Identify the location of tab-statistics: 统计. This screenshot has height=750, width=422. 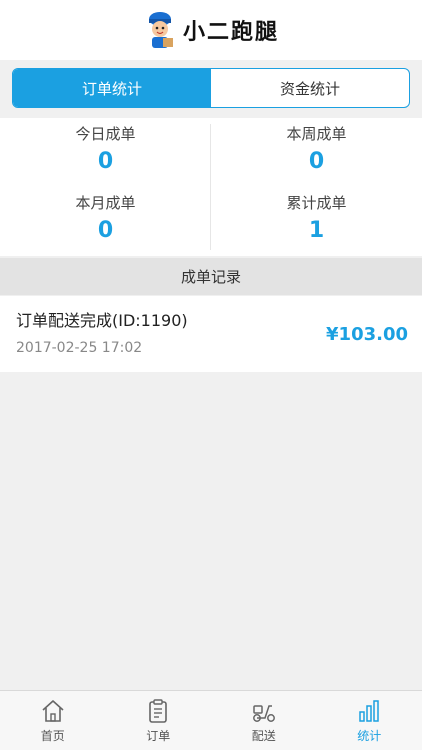
(369, 720).